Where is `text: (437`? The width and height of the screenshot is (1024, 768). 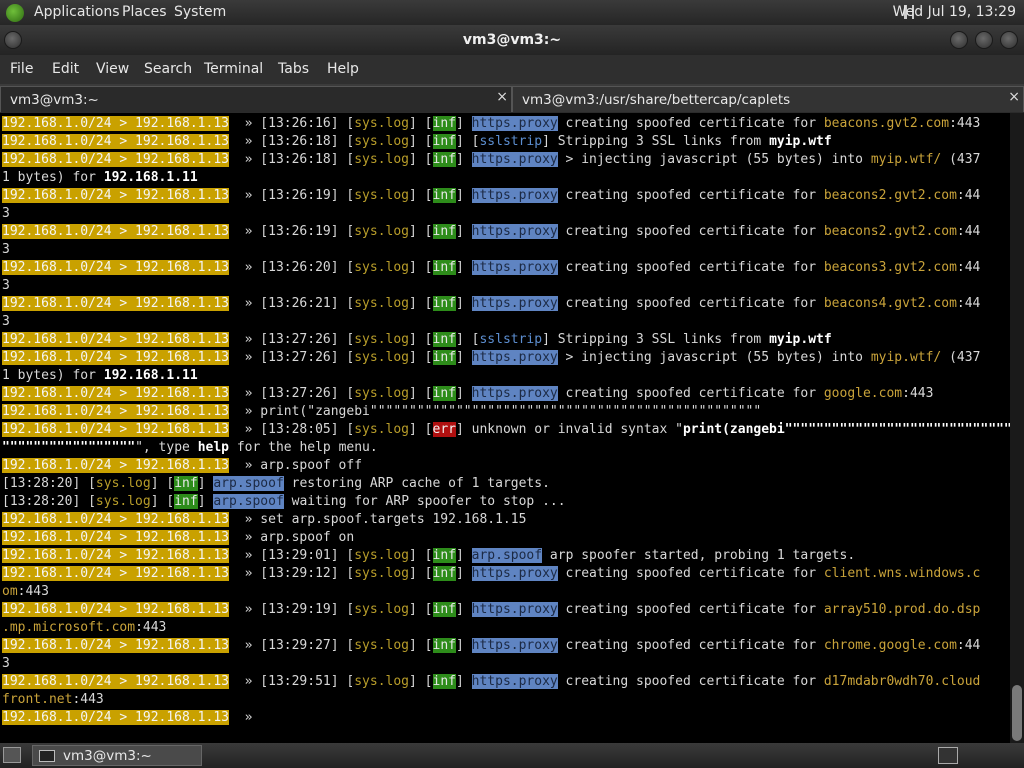 text: (437 is located at coordinates (961, 357).